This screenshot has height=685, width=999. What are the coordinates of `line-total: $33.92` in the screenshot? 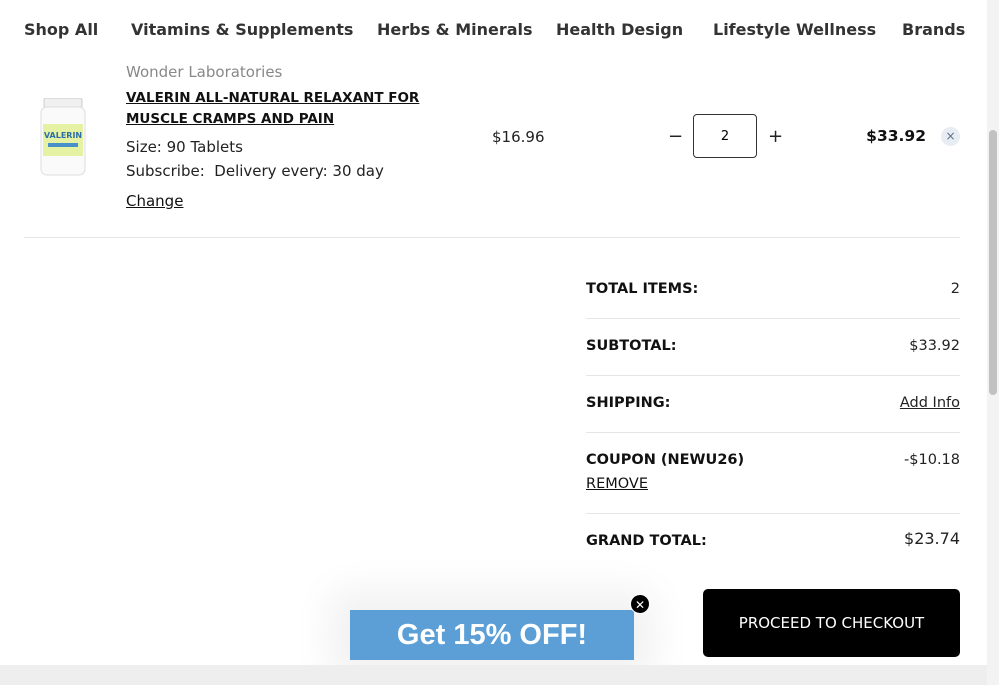 It's located at (896, 136).